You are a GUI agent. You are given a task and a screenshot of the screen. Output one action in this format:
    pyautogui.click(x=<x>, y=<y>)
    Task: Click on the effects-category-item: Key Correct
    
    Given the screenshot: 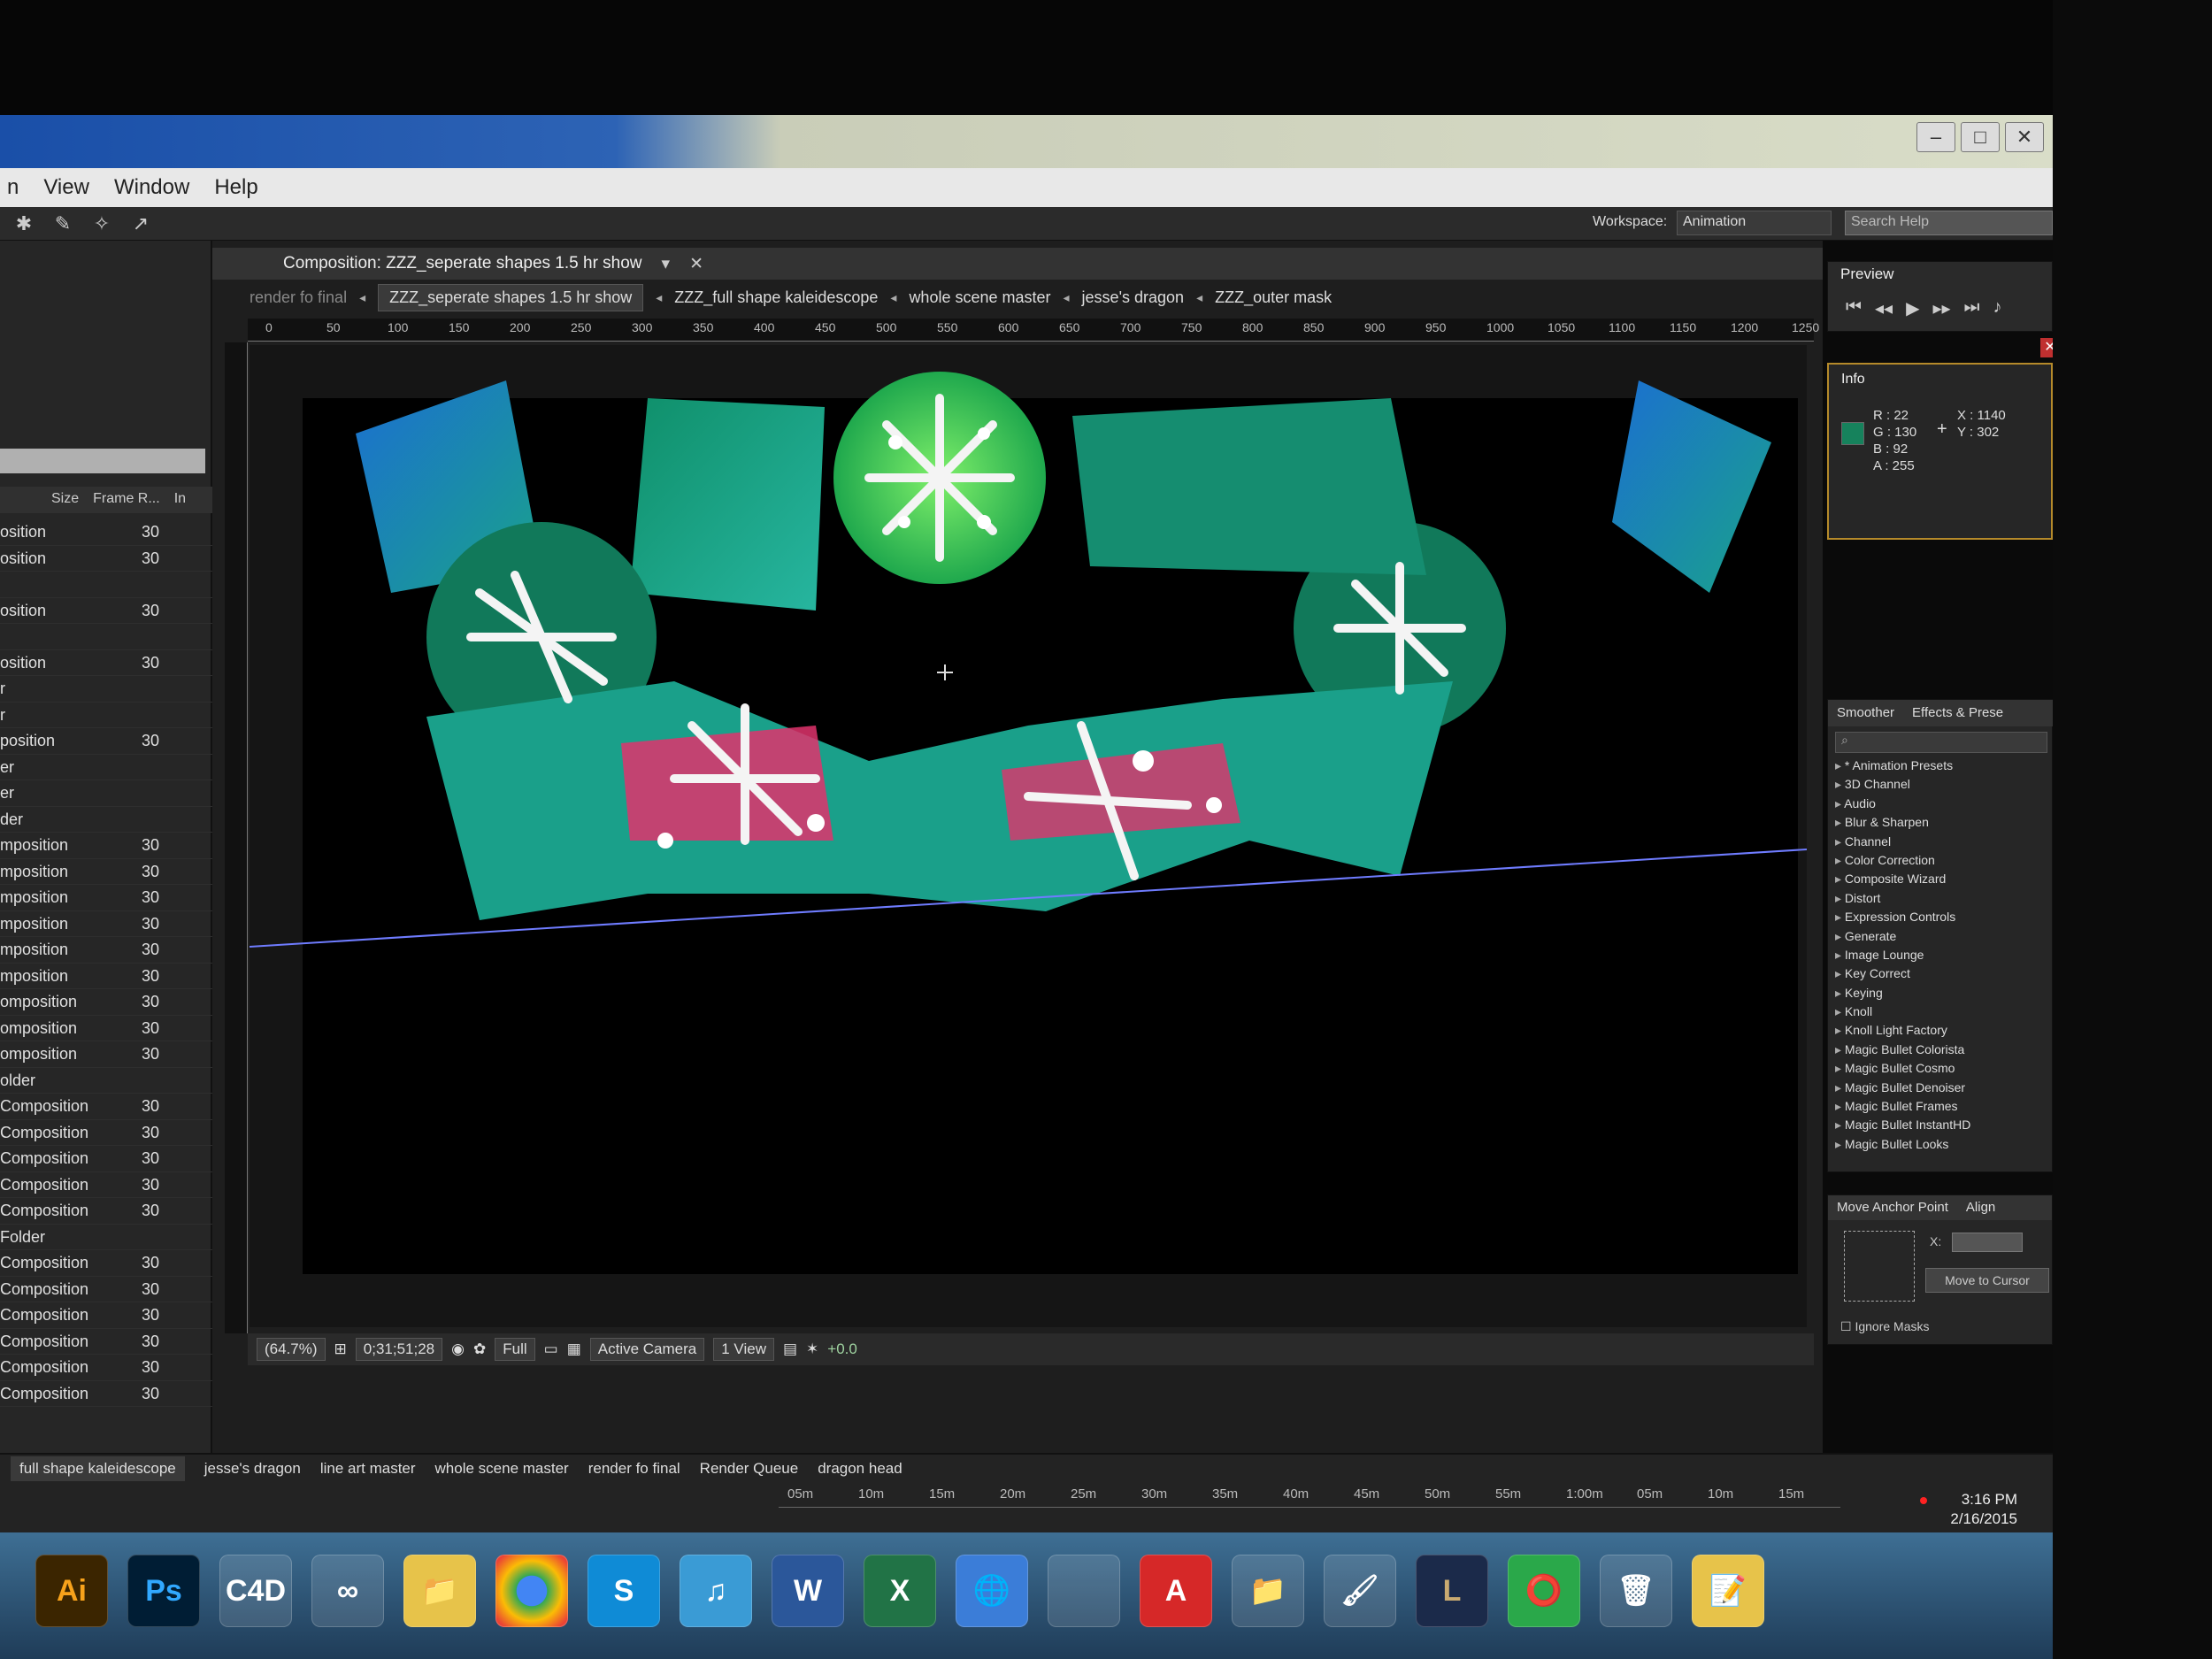 What is the action you would take?
    pyautogui.click(x=1903, y=975)
    